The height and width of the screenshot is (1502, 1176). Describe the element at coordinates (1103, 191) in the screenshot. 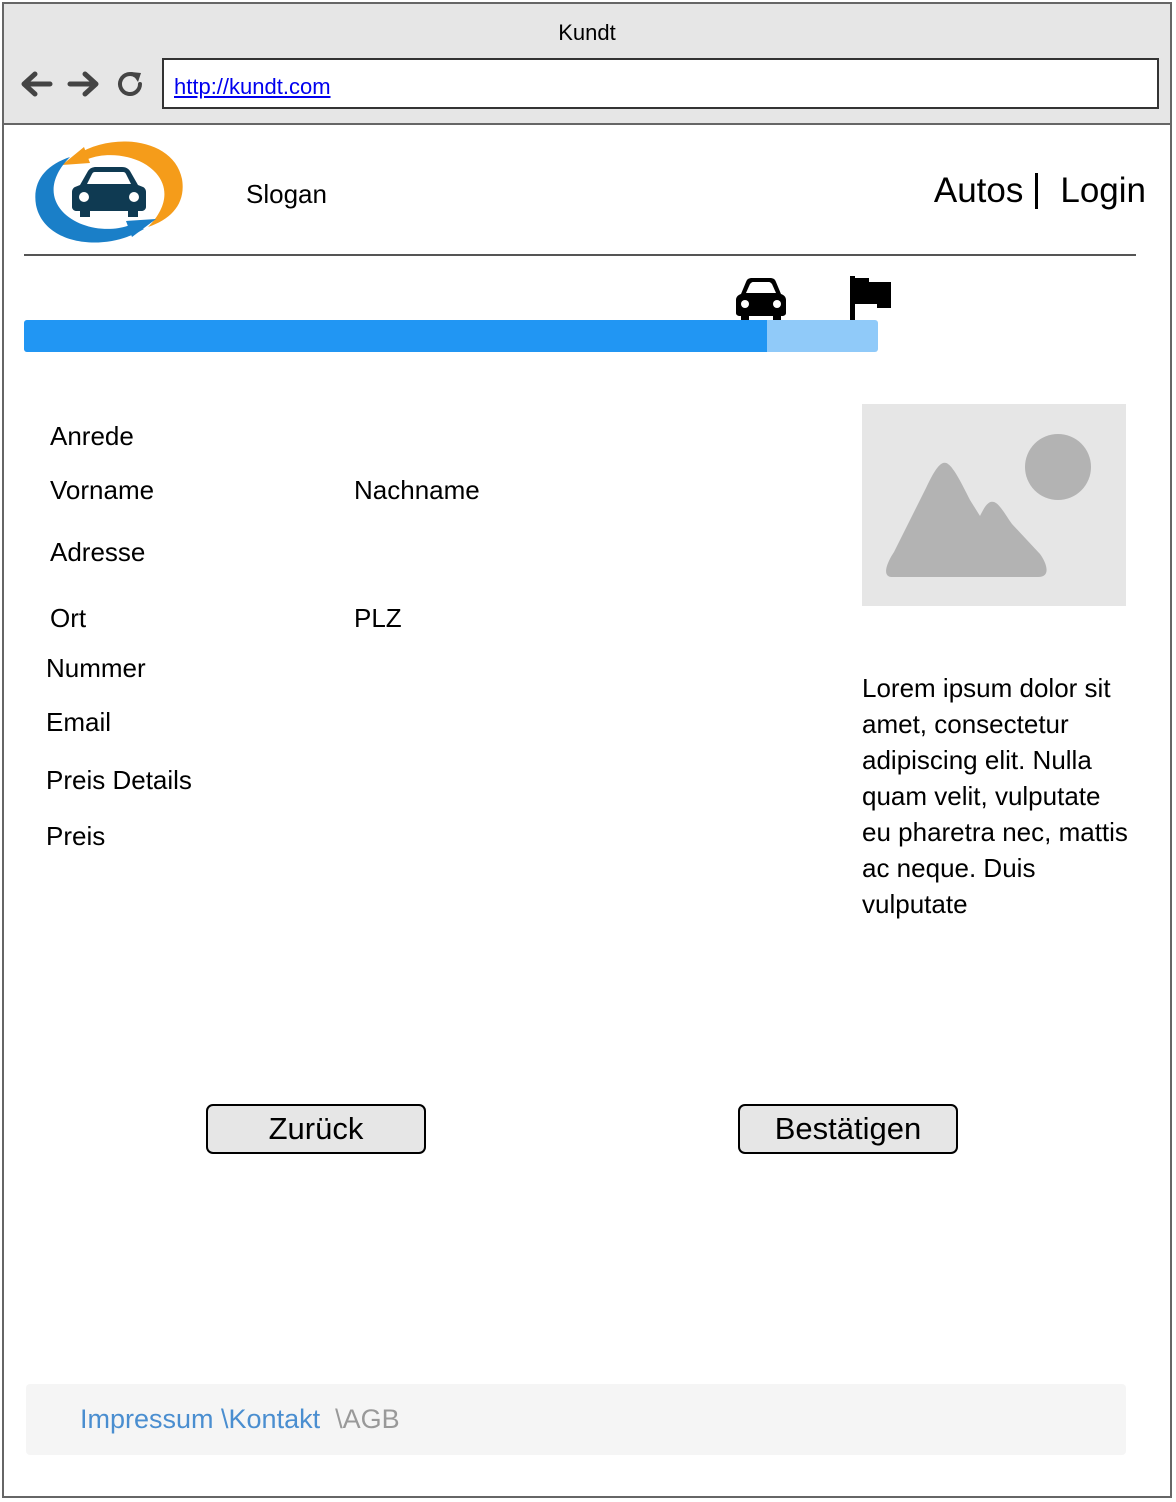

I see `nav-login: Login` at that location.